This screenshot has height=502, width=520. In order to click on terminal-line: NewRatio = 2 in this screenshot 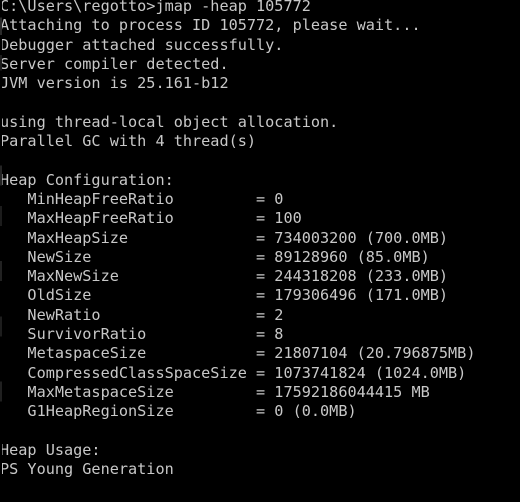, I will do `click(142, 314)`.